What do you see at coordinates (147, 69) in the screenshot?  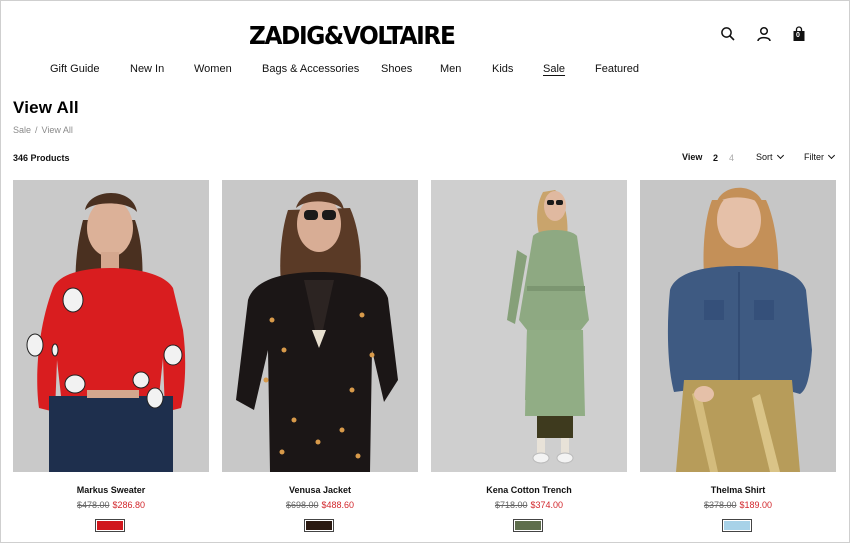 I see `nav-new-in: New In` at bounding box center [147, 69].